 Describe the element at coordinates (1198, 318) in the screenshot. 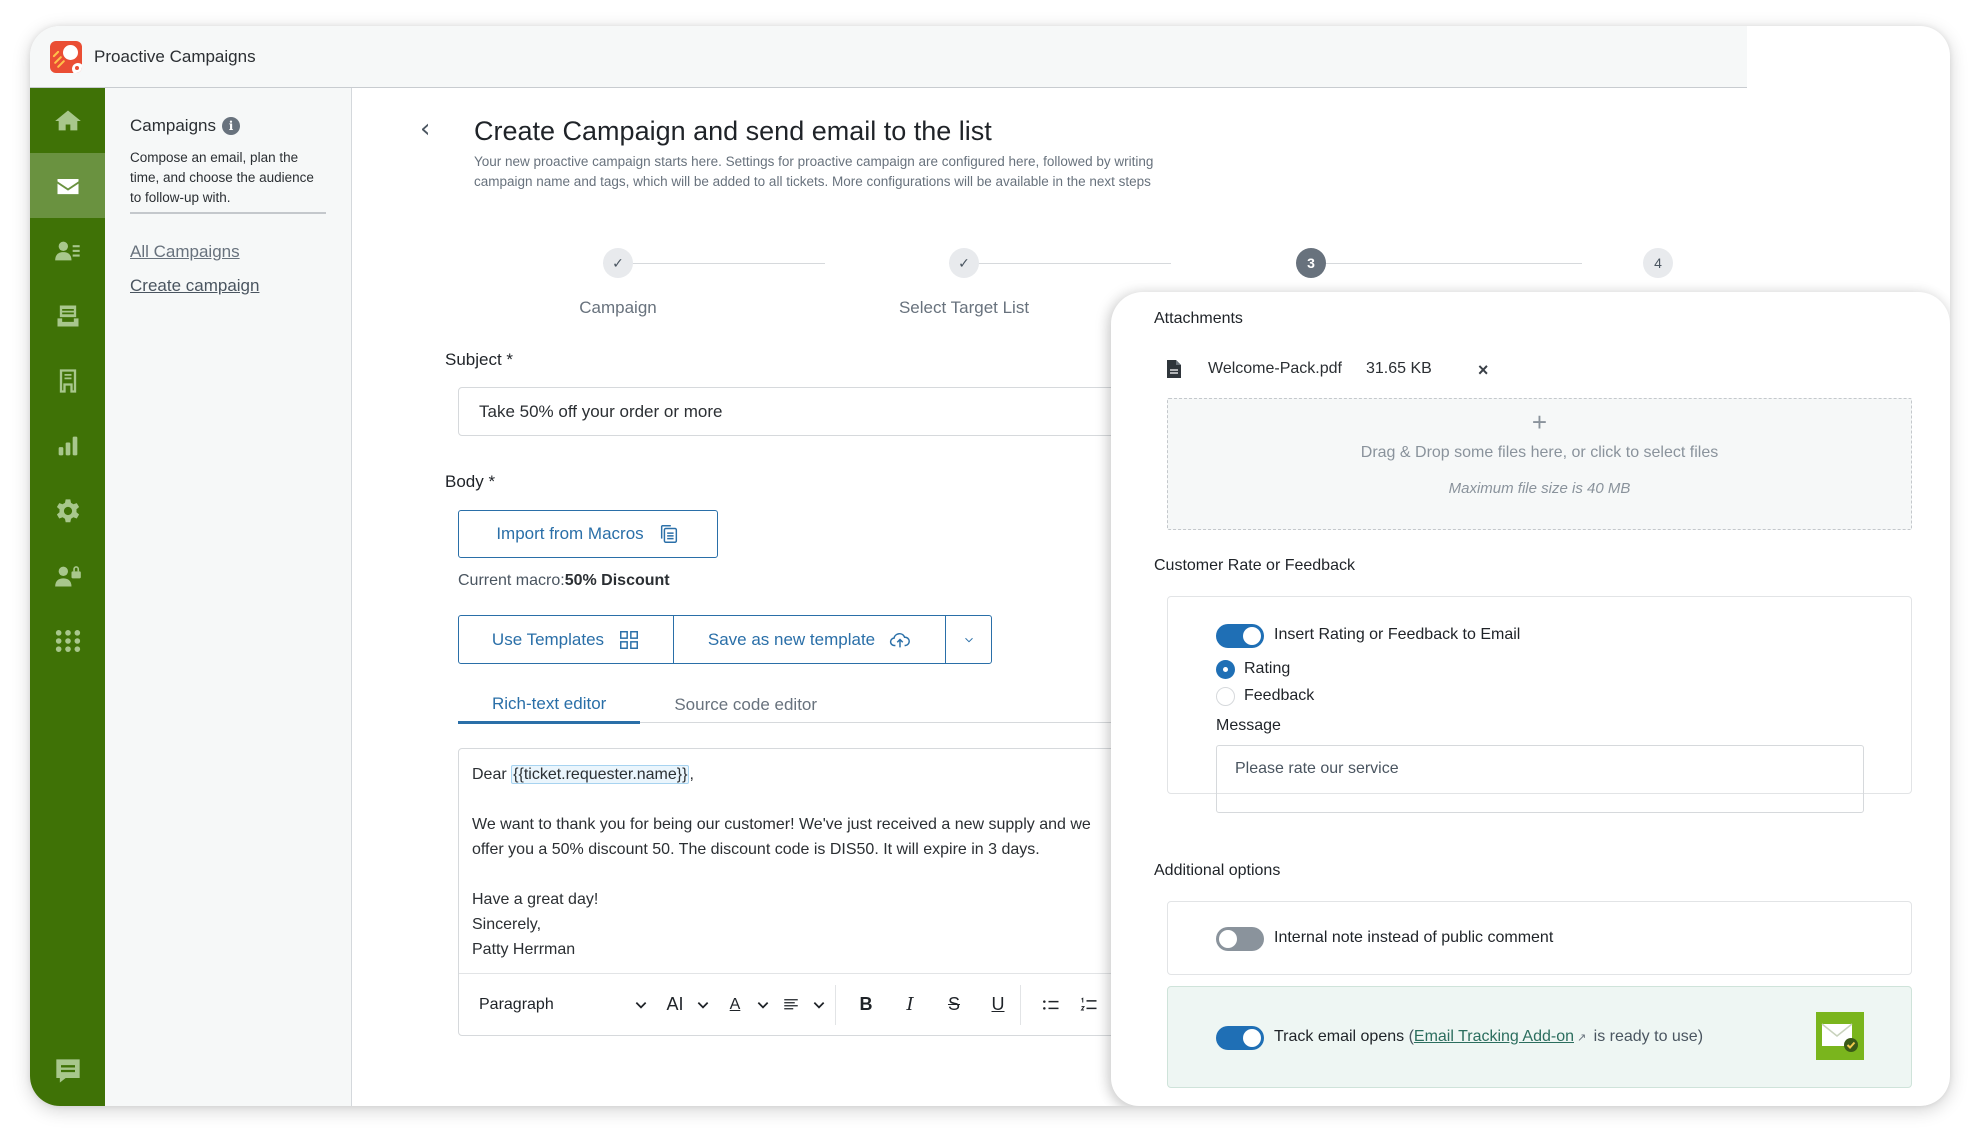

I see `attachments-heading: Attachments` at that location.